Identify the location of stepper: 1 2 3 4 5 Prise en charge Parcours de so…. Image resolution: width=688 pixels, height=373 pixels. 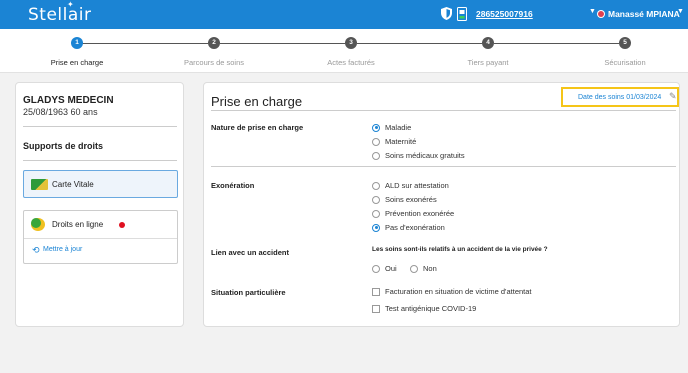
(344, 51).